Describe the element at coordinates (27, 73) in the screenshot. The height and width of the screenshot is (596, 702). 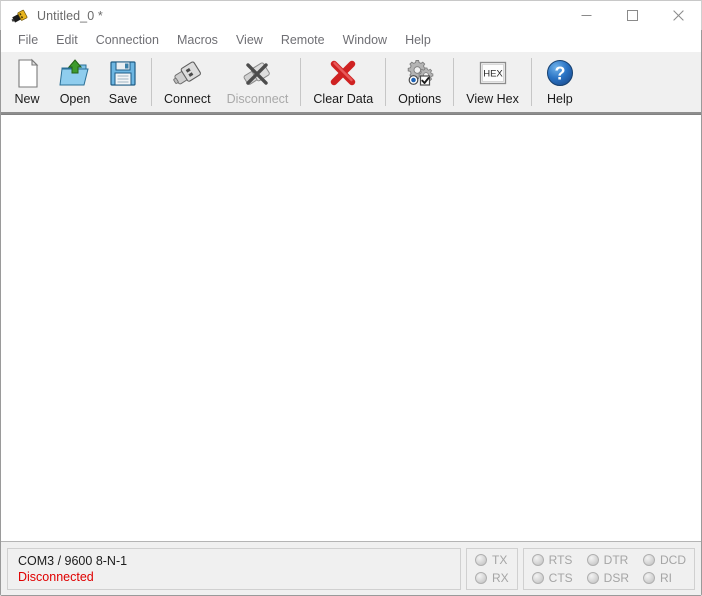
I see `new-document-icon` at that location.